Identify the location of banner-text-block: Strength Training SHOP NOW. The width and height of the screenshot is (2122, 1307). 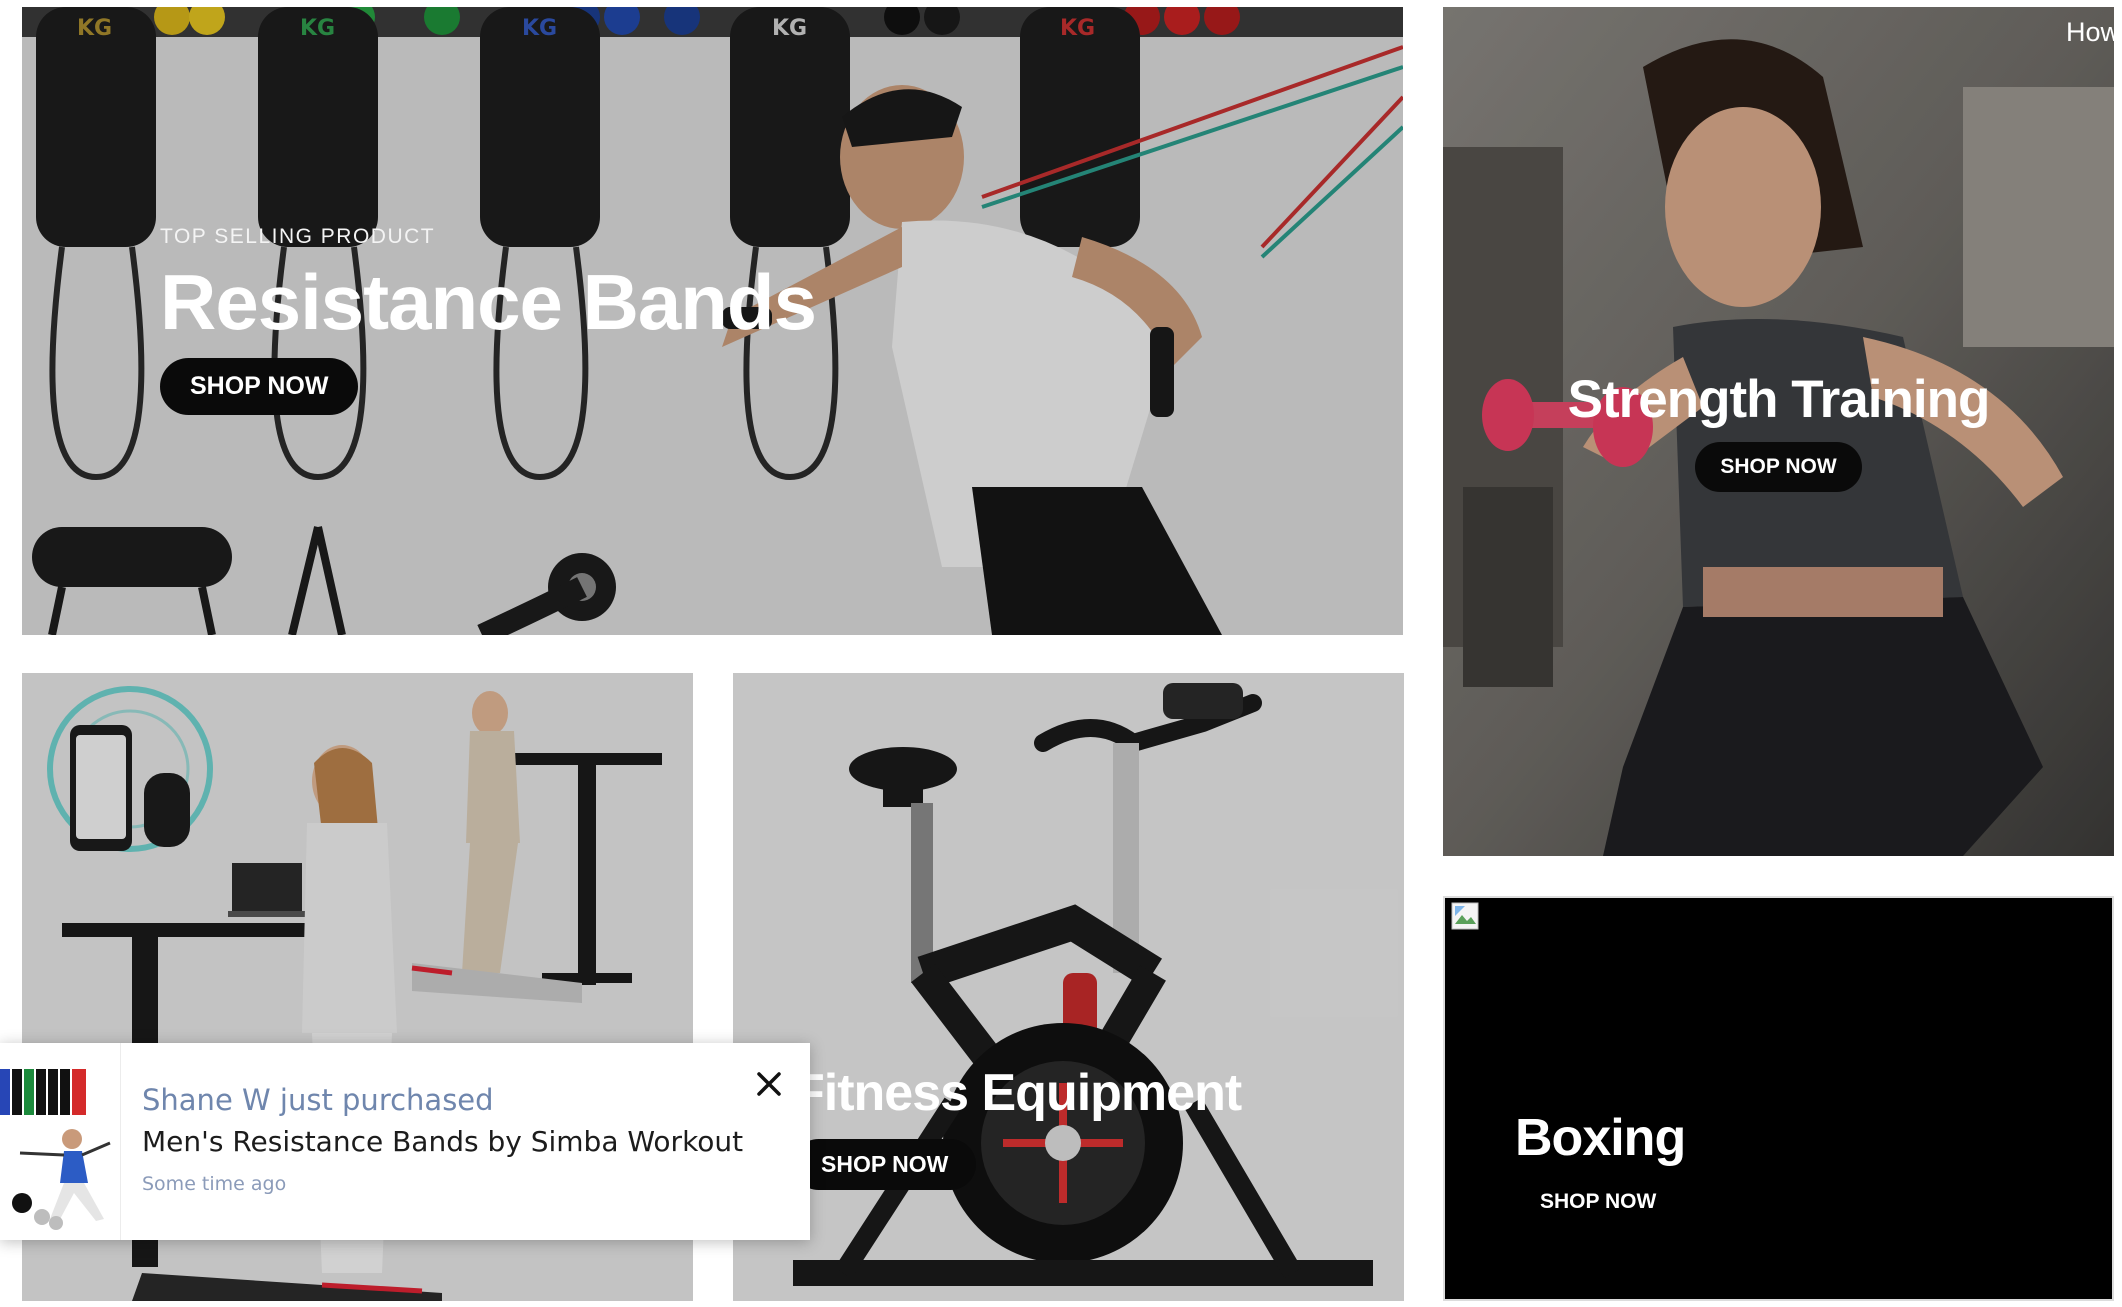
(1778, 430).